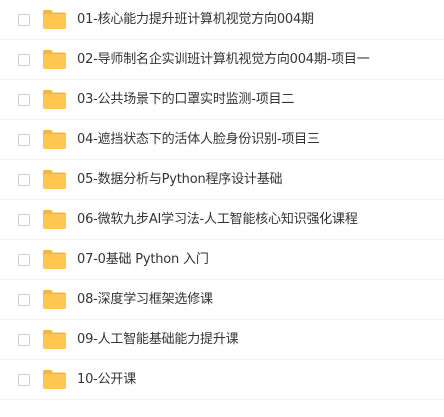 The height and width of the screenshot is (417, 444). I want to click on list-item: 09-人工智能基础能力提升课, so click(222, 340).